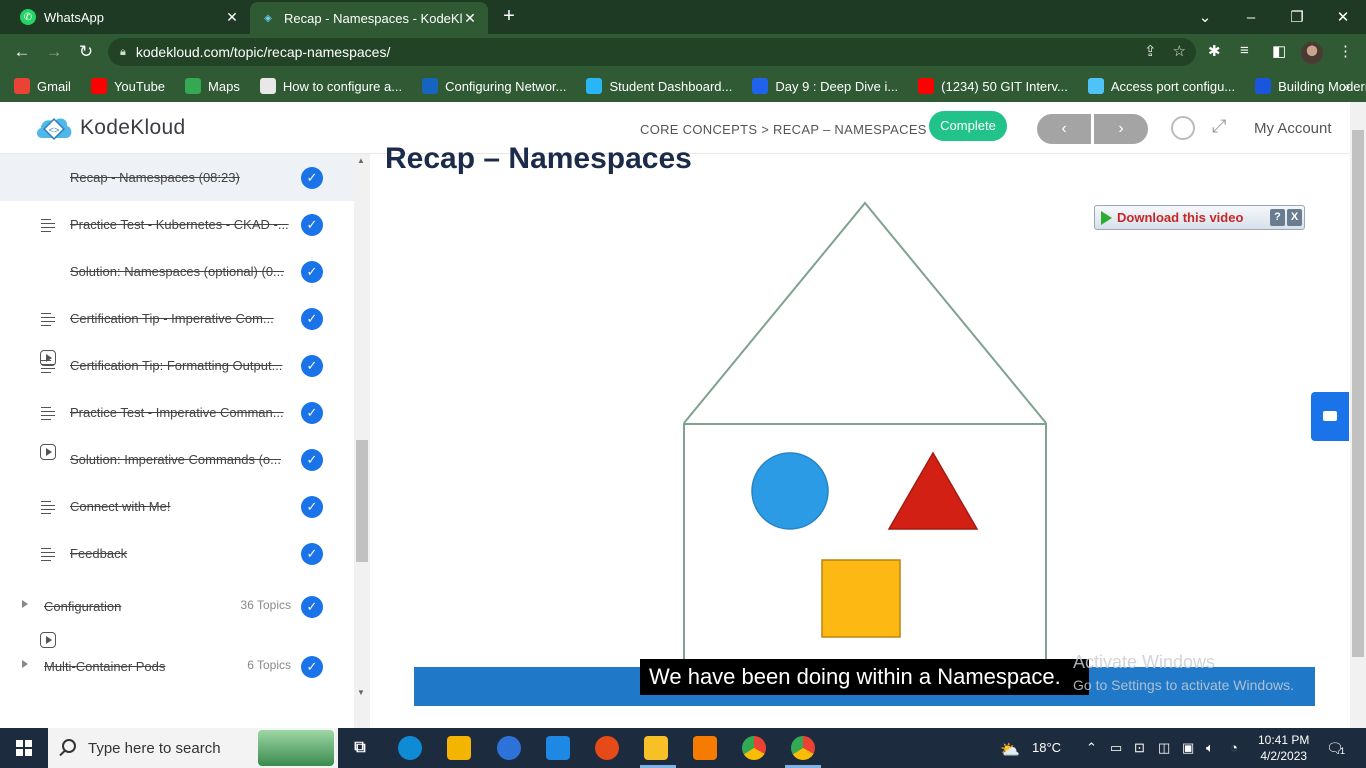 The image size is (1366, 768). What do you see at coordinates (177, 224) in the screenshot?
I see `lesson-item: Practice Test - Kubernetes - CKAD -... ✓` at bounding box center [177, 224].